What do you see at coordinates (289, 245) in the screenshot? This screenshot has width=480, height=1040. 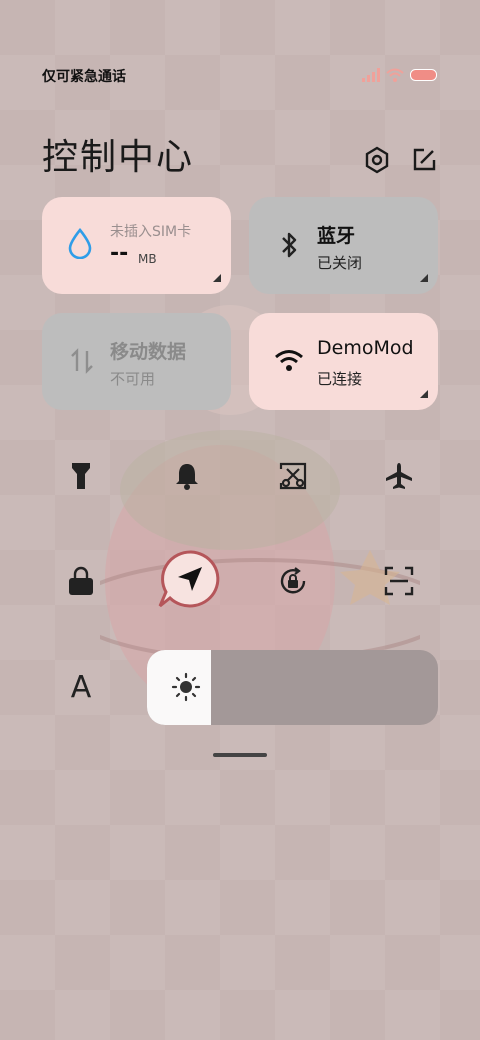 I see `bluetooth-icon` at bounding box center [289, 245].